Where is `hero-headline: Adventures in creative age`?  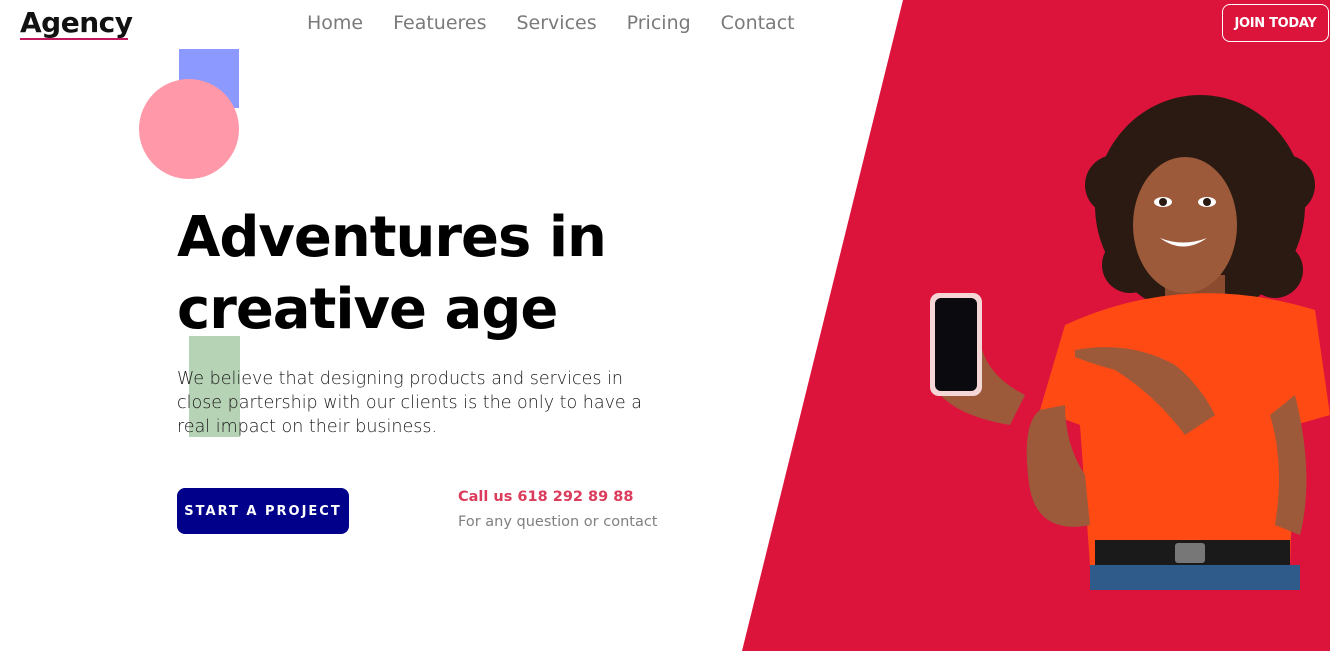 hero-headline: Adventures in creative age is located at coordinates (457, 274).